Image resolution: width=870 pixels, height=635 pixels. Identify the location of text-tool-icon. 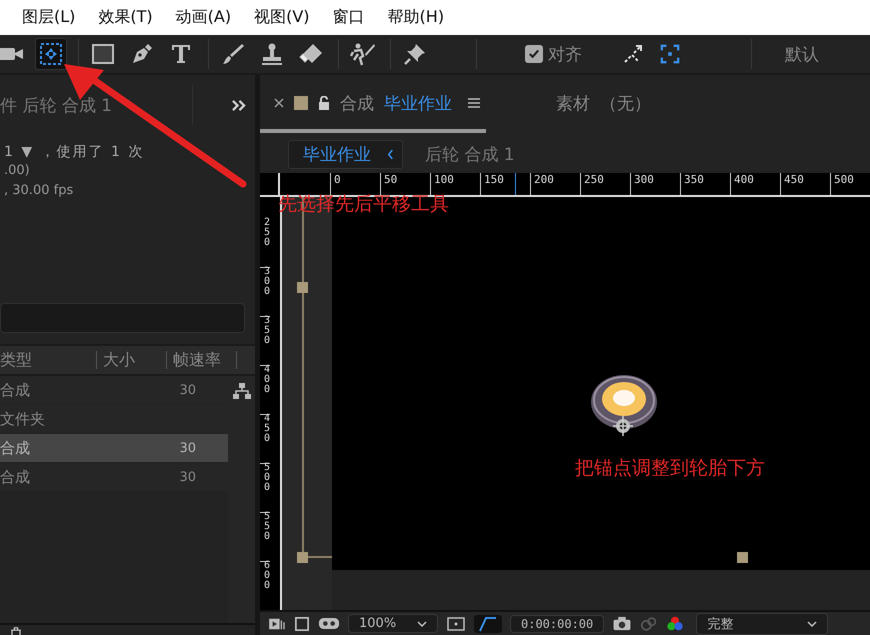
(181, 54).